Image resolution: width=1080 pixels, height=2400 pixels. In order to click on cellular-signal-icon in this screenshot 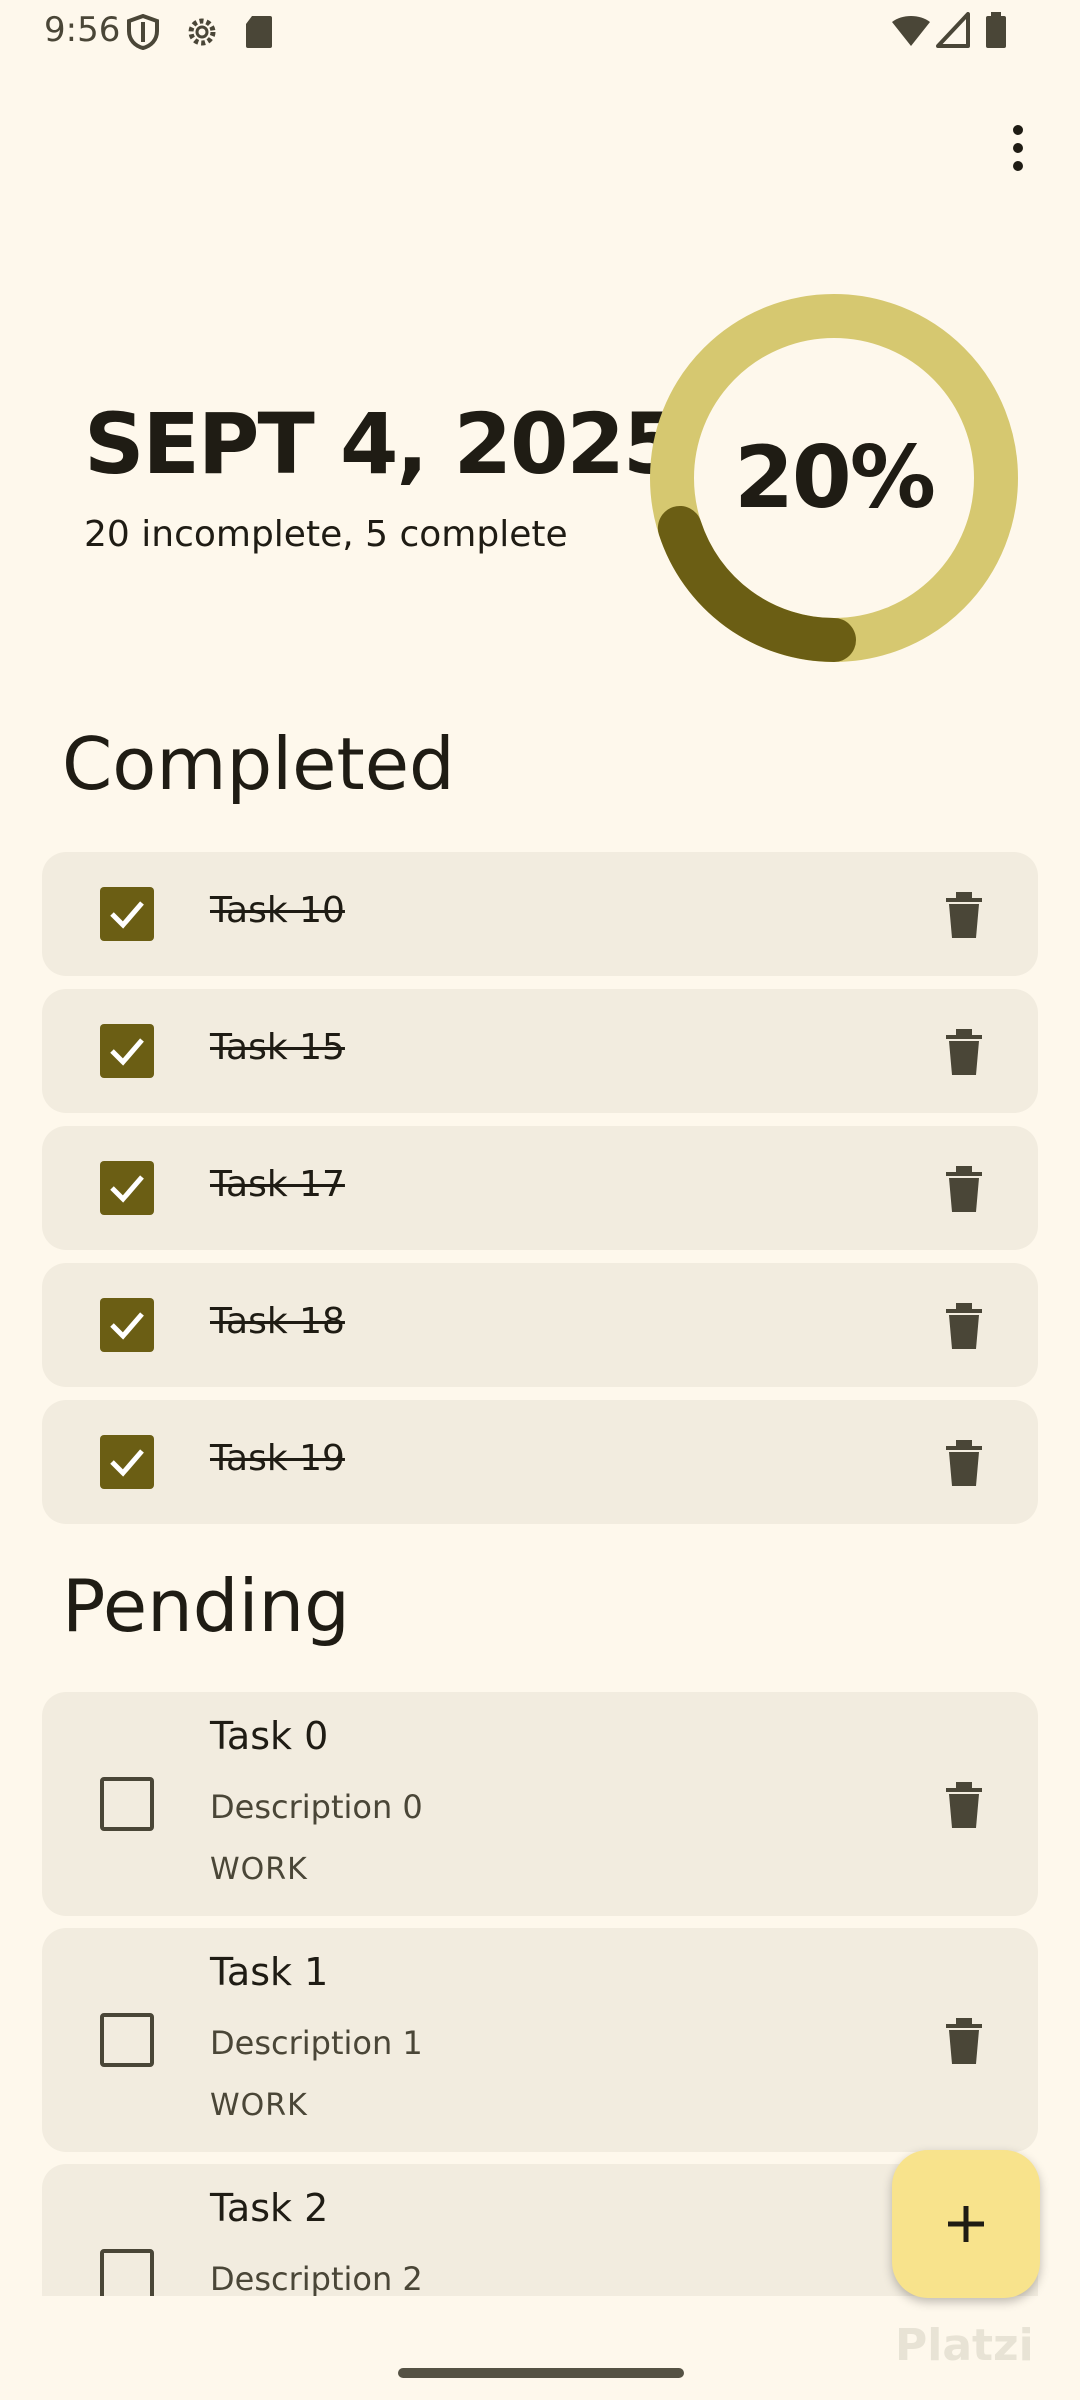, I will do `click(953, 30)`.